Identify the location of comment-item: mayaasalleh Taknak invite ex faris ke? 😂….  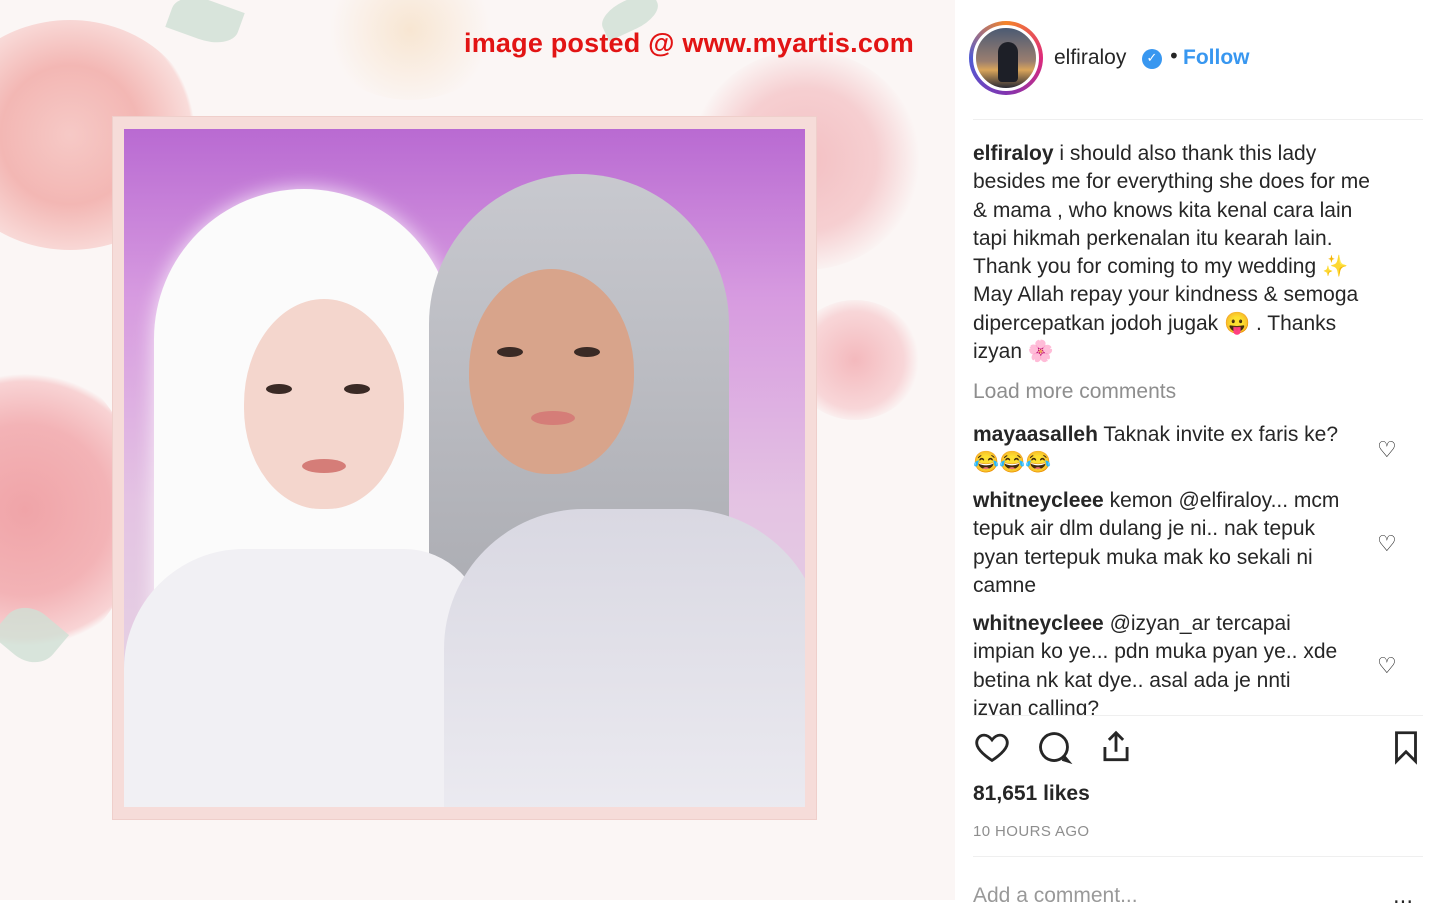
(1163, 449).